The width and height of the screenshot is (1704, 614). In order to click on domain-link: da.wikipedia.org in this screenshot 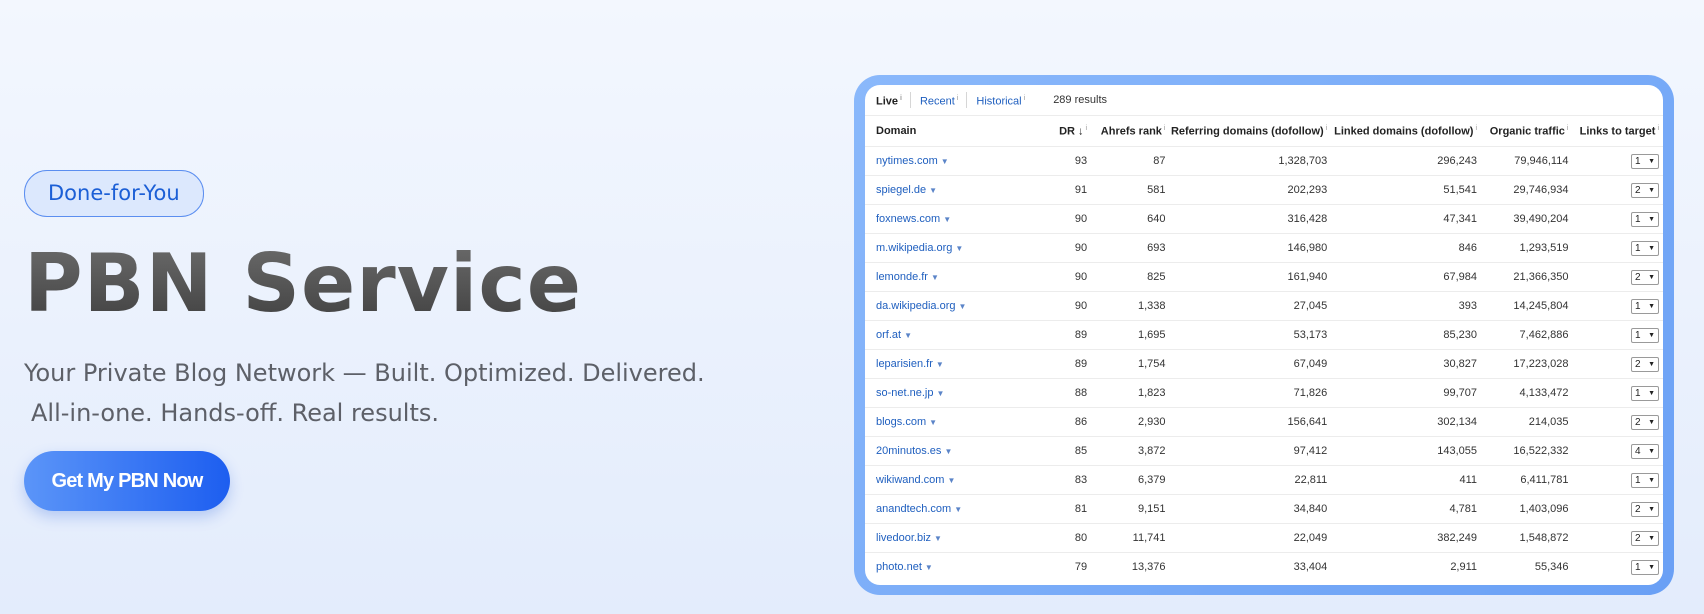, I will do `click(916, 306)`.